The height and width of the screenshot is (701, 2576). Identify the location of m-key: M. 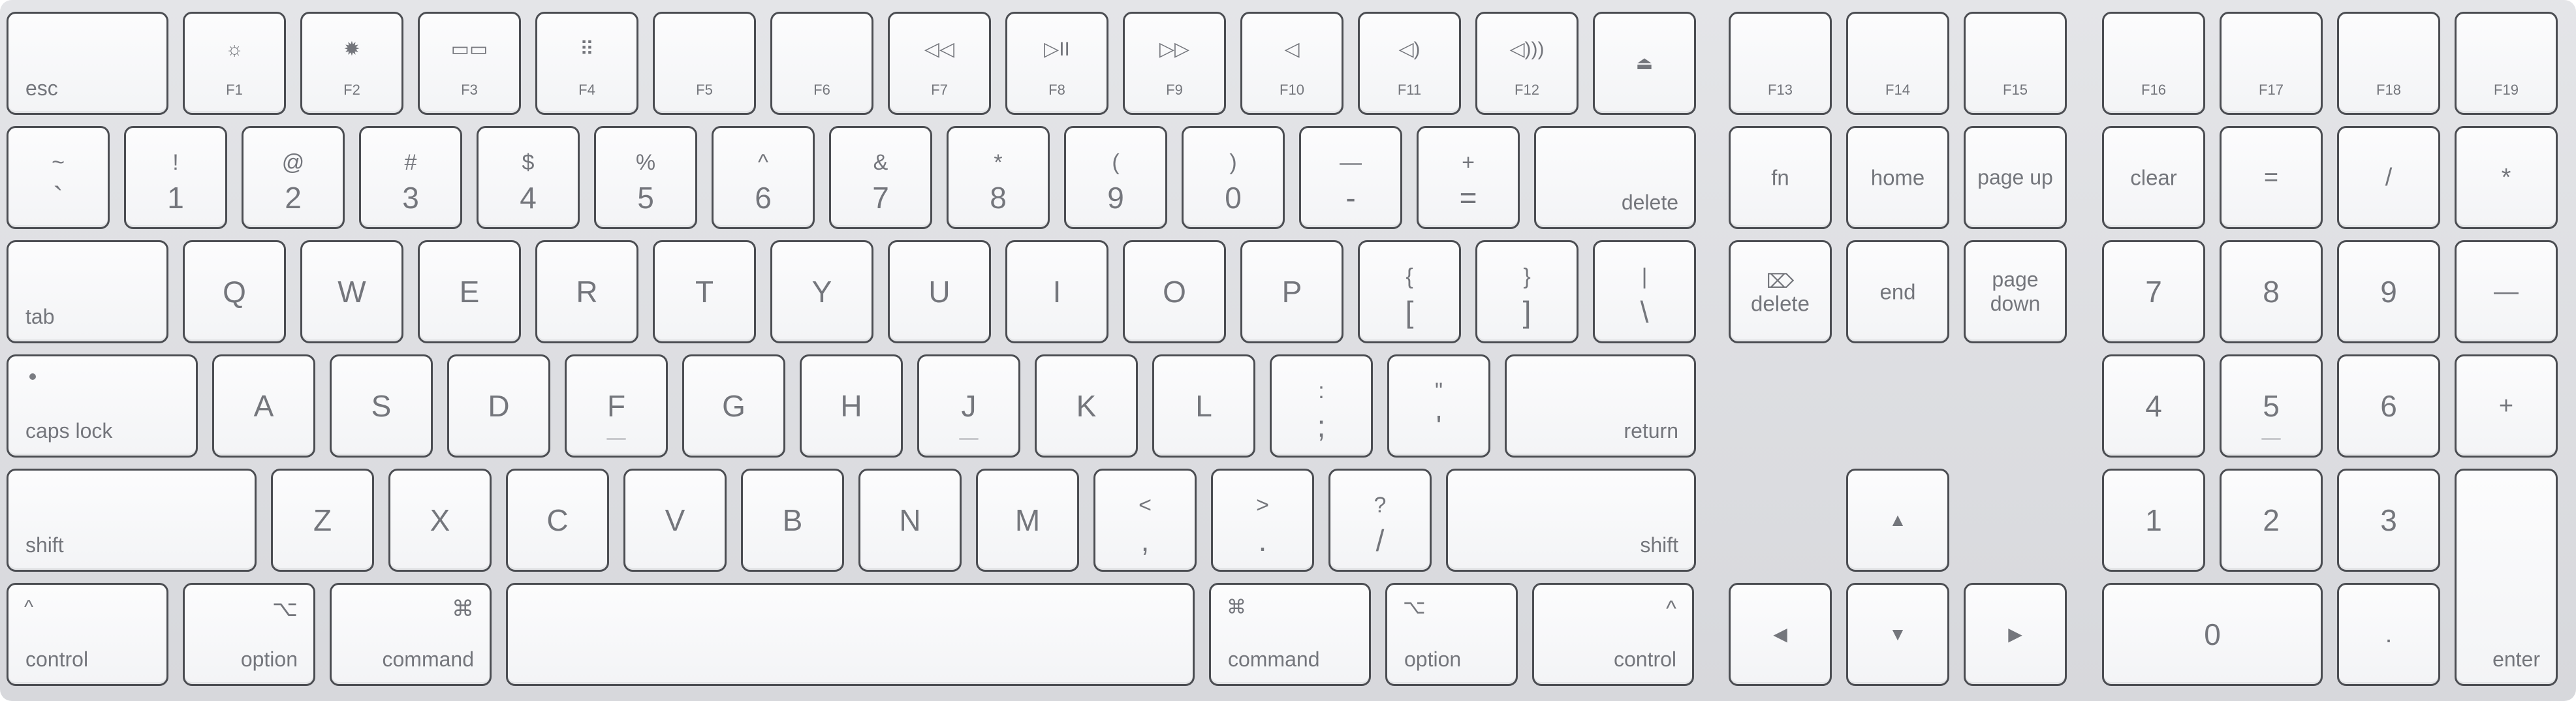
(1027, 520).